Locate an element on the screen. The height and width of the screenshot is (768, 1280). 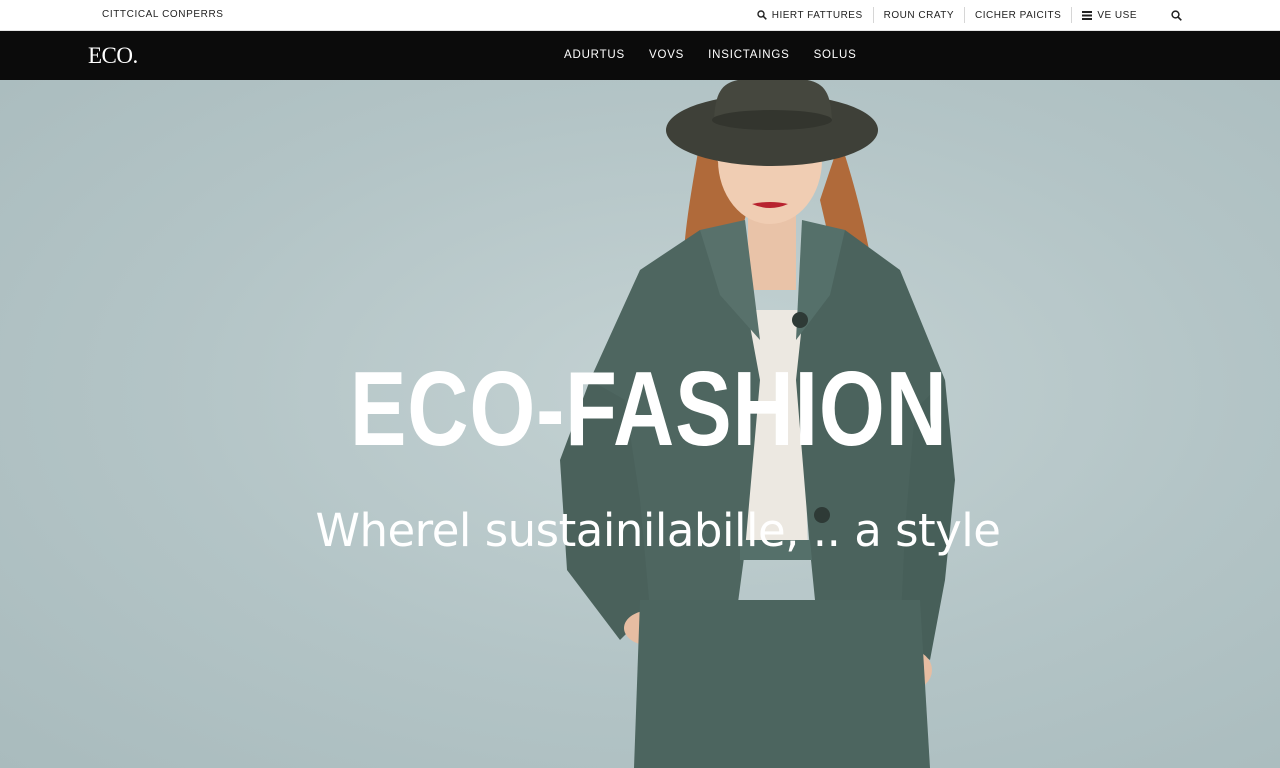
menu-icon is located at coordinates (1087, 15).